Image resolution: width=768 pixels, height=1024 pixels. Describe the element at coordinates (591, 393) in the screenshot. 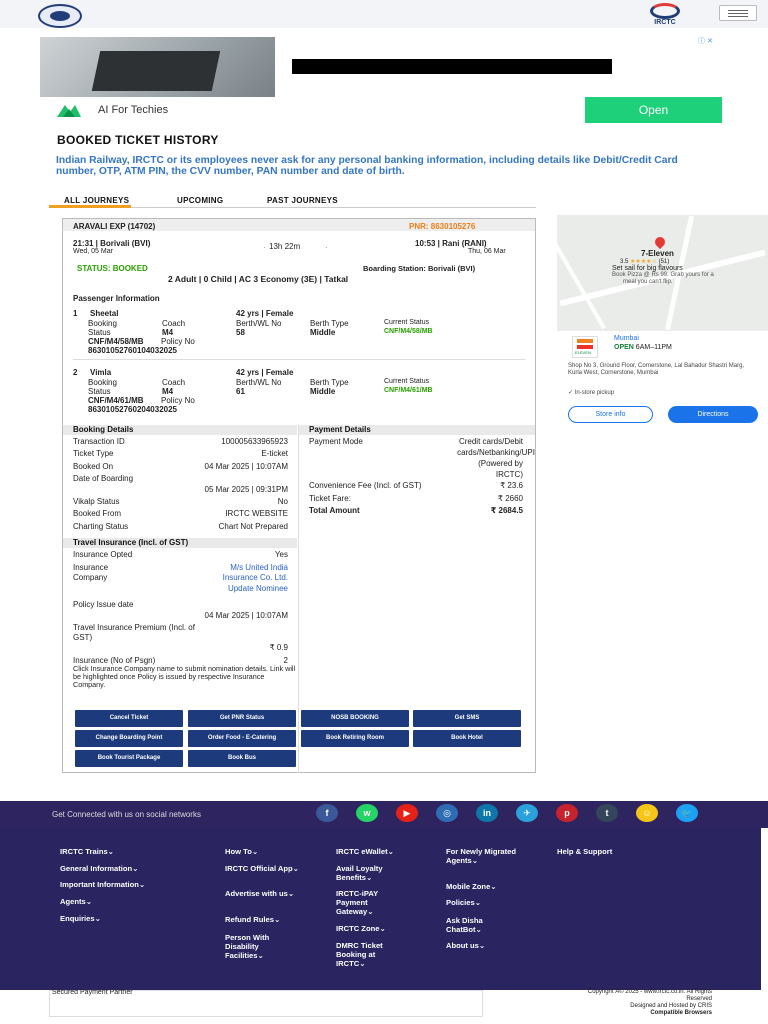

I see `pickup-info: ✓ In-store pickup` at that location.